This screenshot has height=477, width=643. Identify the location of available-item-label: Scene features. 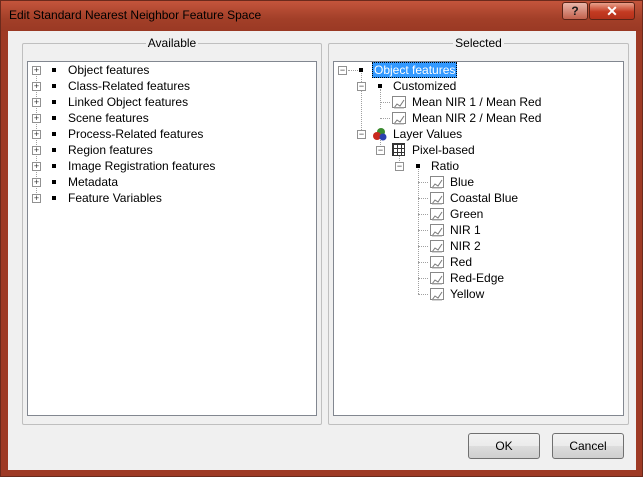
(108, 118).